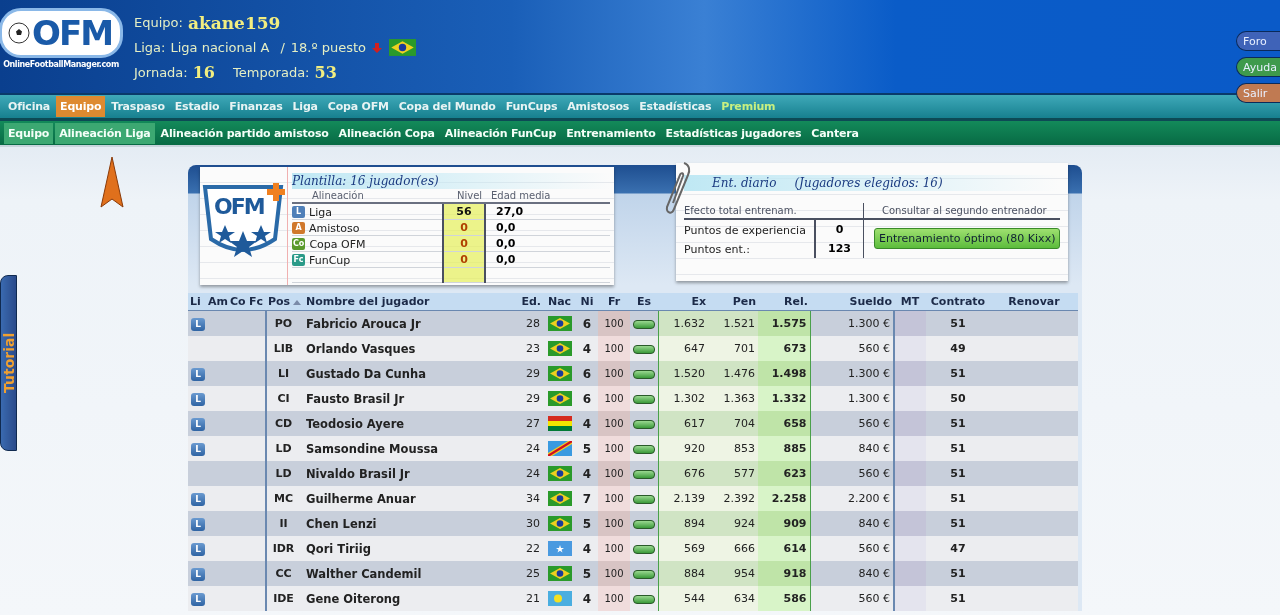 This screenshot has width=1280, height=615. Describe the element at coordinates (795, 473) in the screenshot. I see `player-rel: 623` at that location.